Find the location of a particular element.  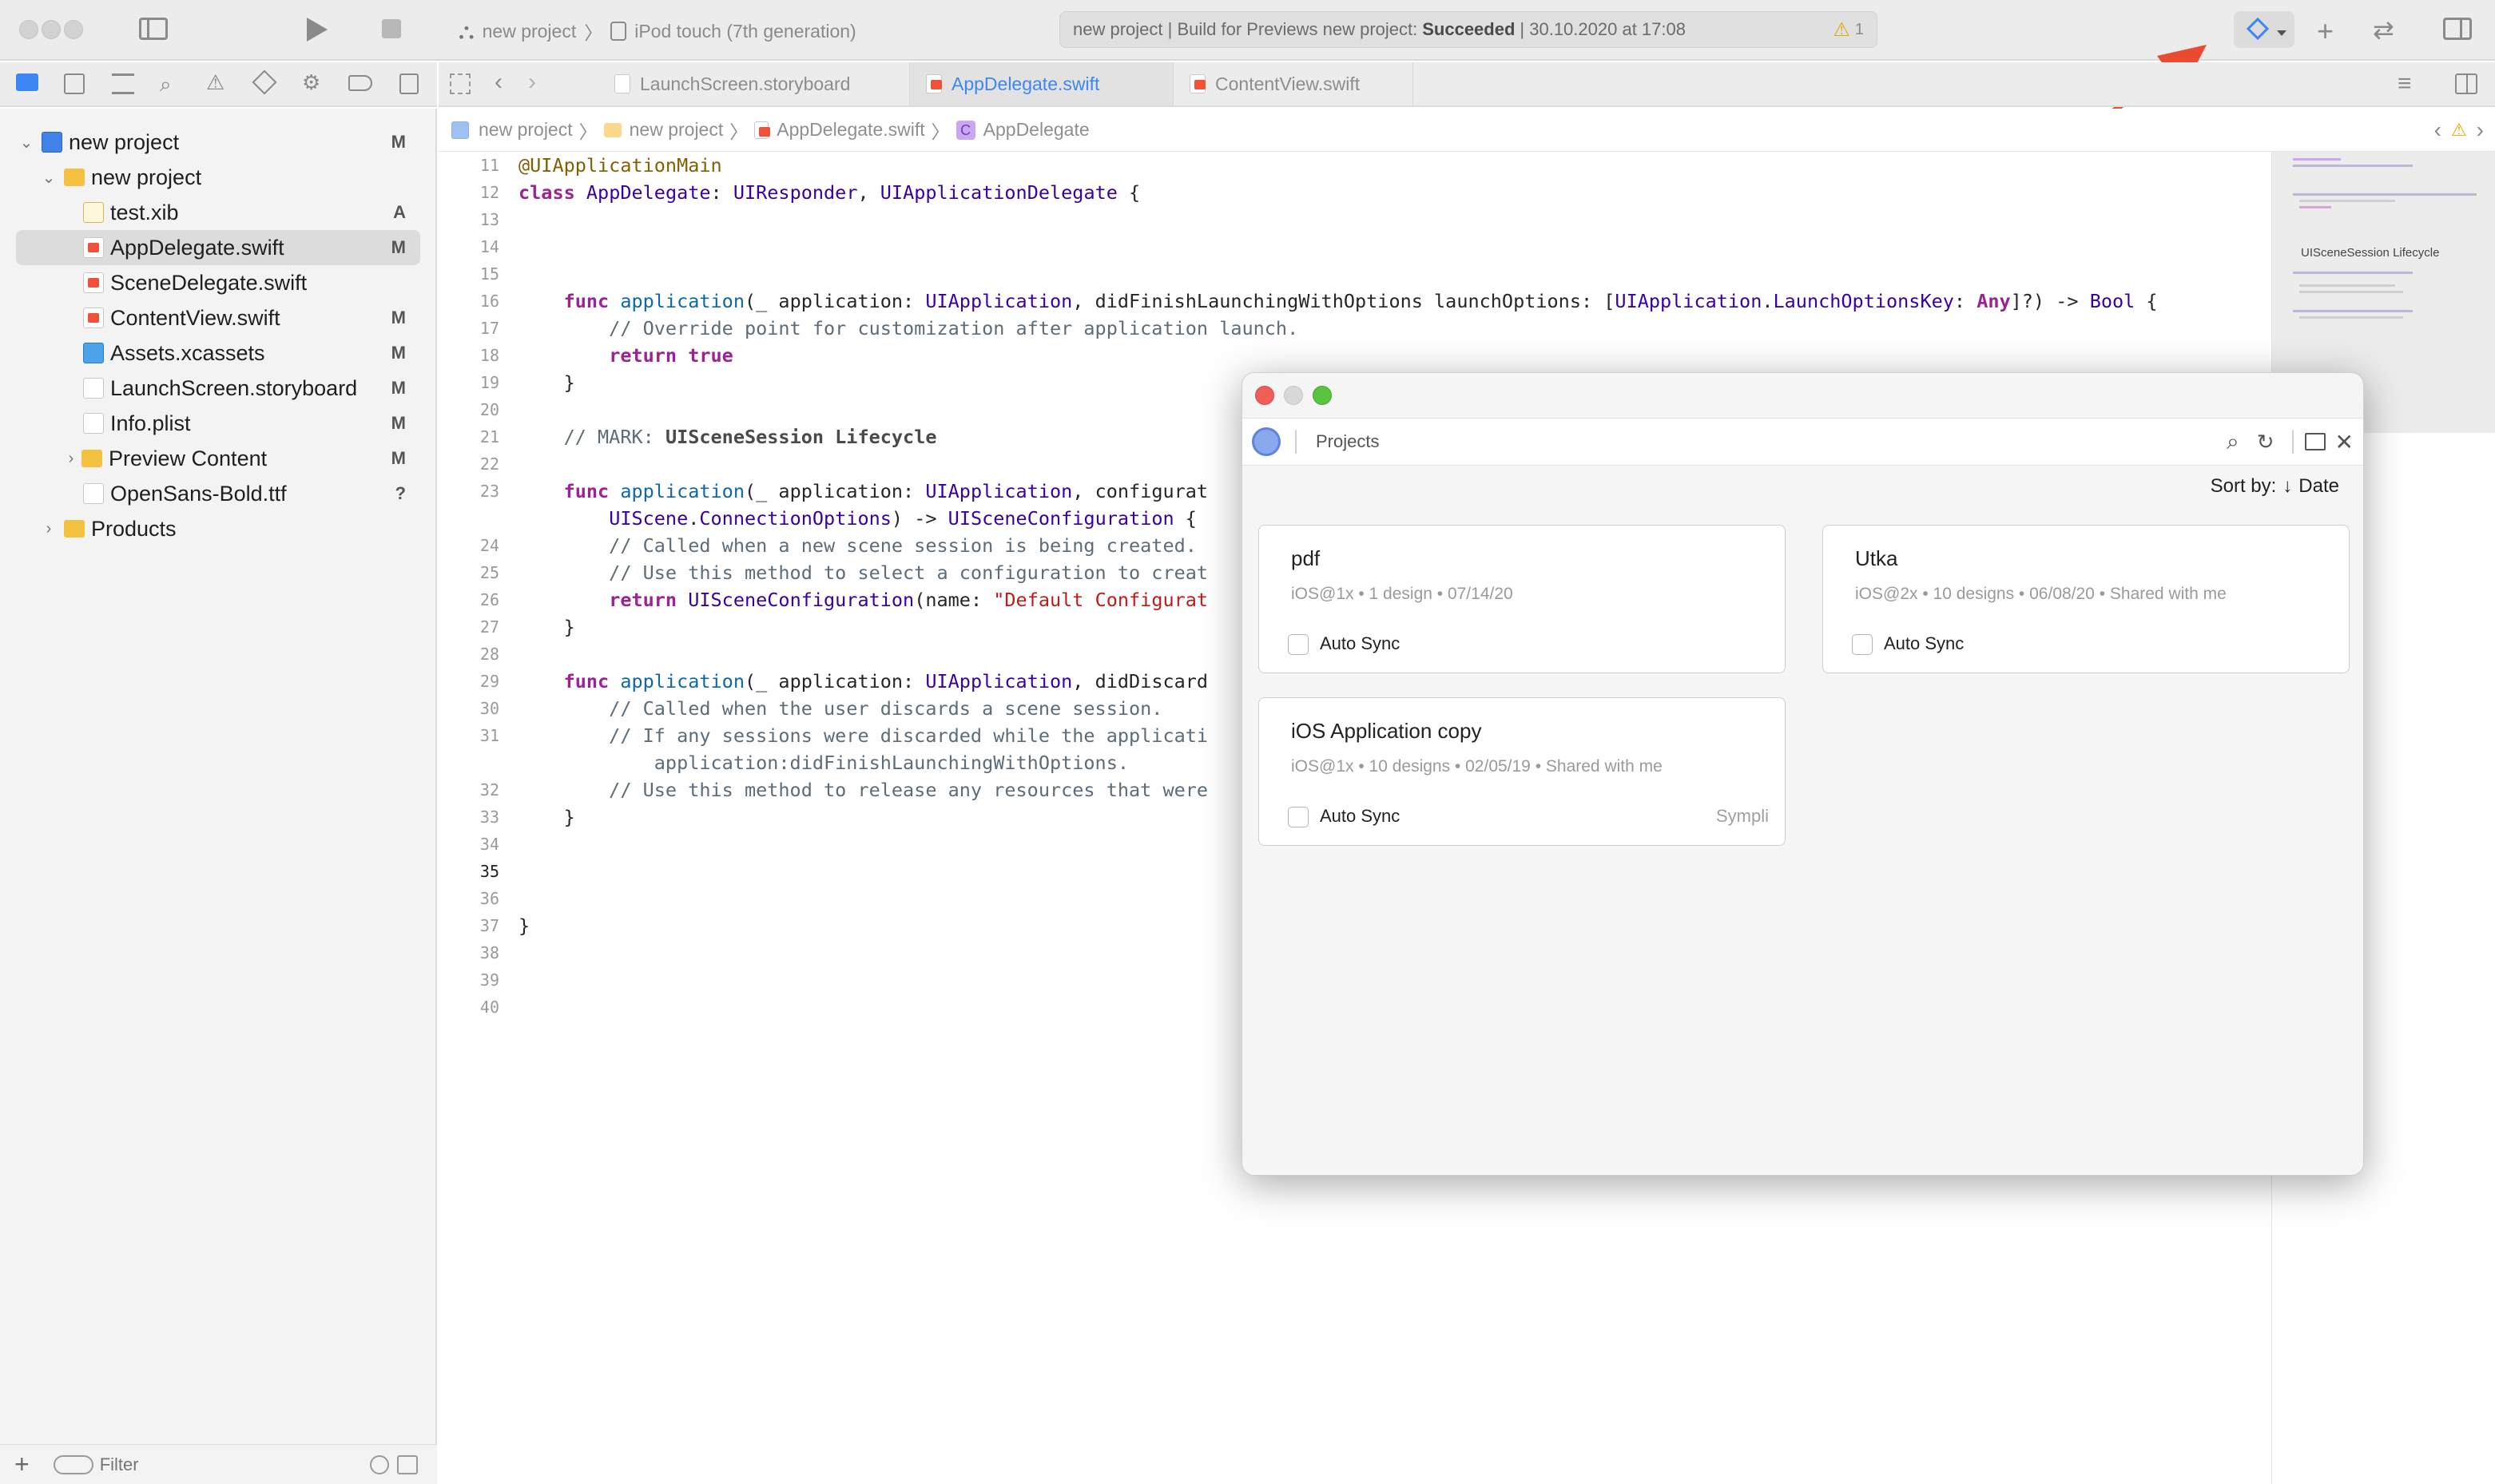

grid-icon is located at coordinates (460, 83).